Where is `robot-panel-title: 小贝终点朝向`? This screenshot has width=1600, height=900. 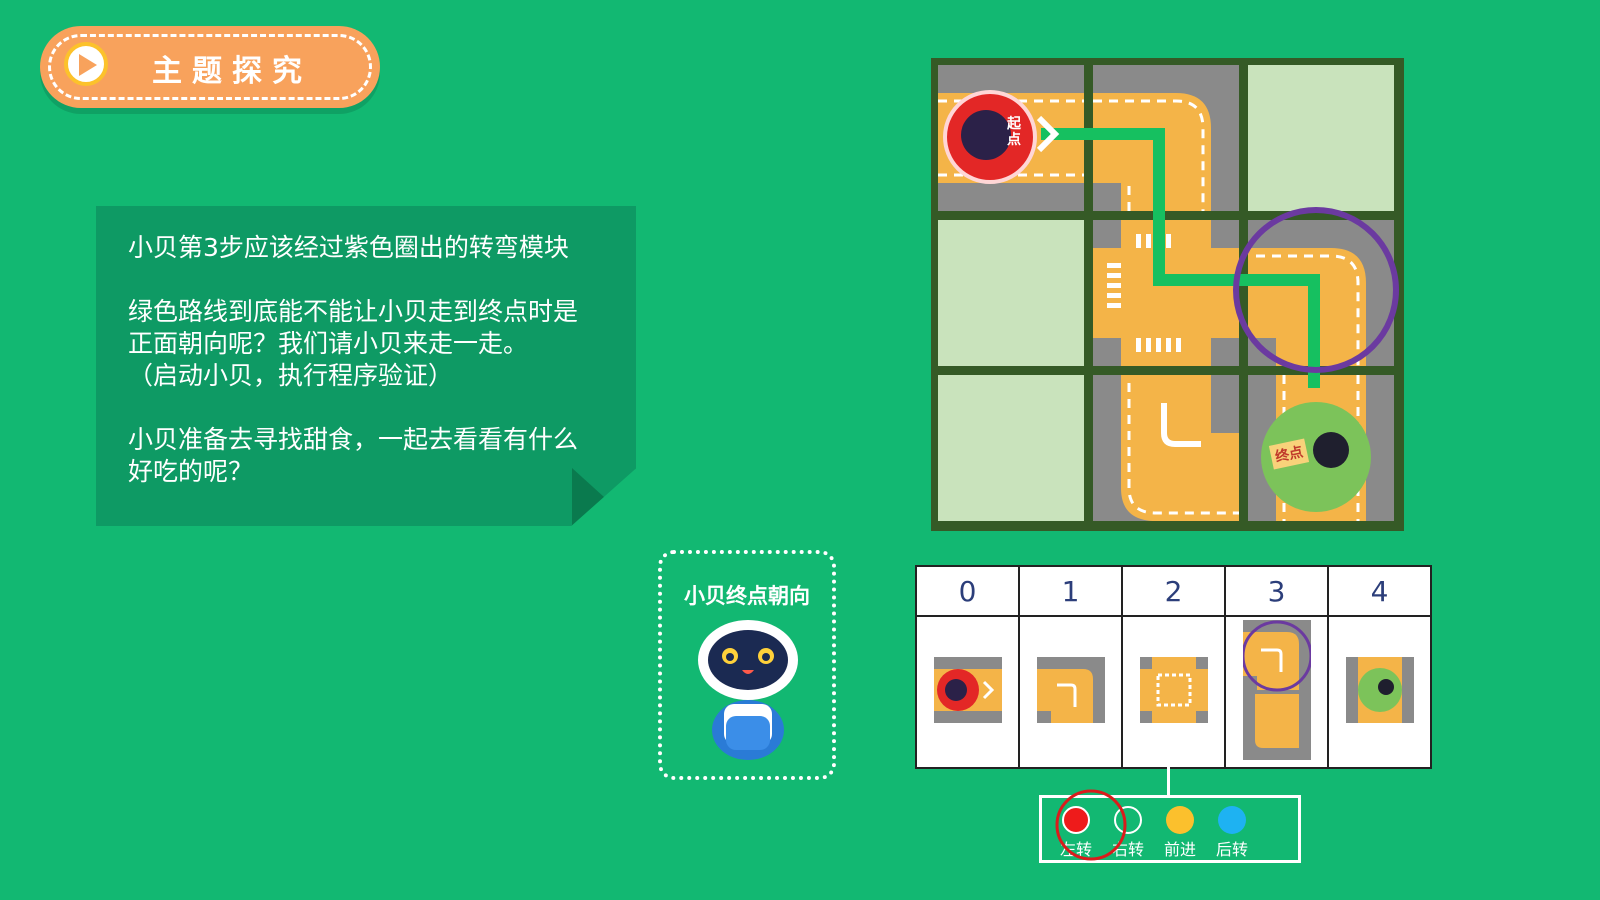 robot-panel-title: 小贝终点朝向 is located at coordinates (747, 596).